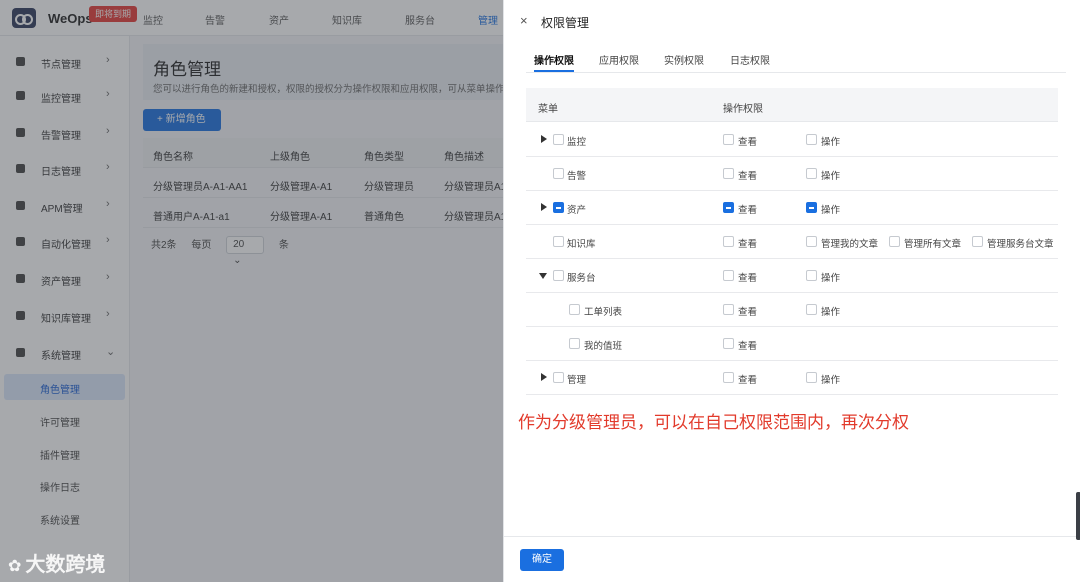  What do you see at coordinates (542, 560) in the screenshot?
I see `confirm-button: 确定` at bounding box center [542, 560].